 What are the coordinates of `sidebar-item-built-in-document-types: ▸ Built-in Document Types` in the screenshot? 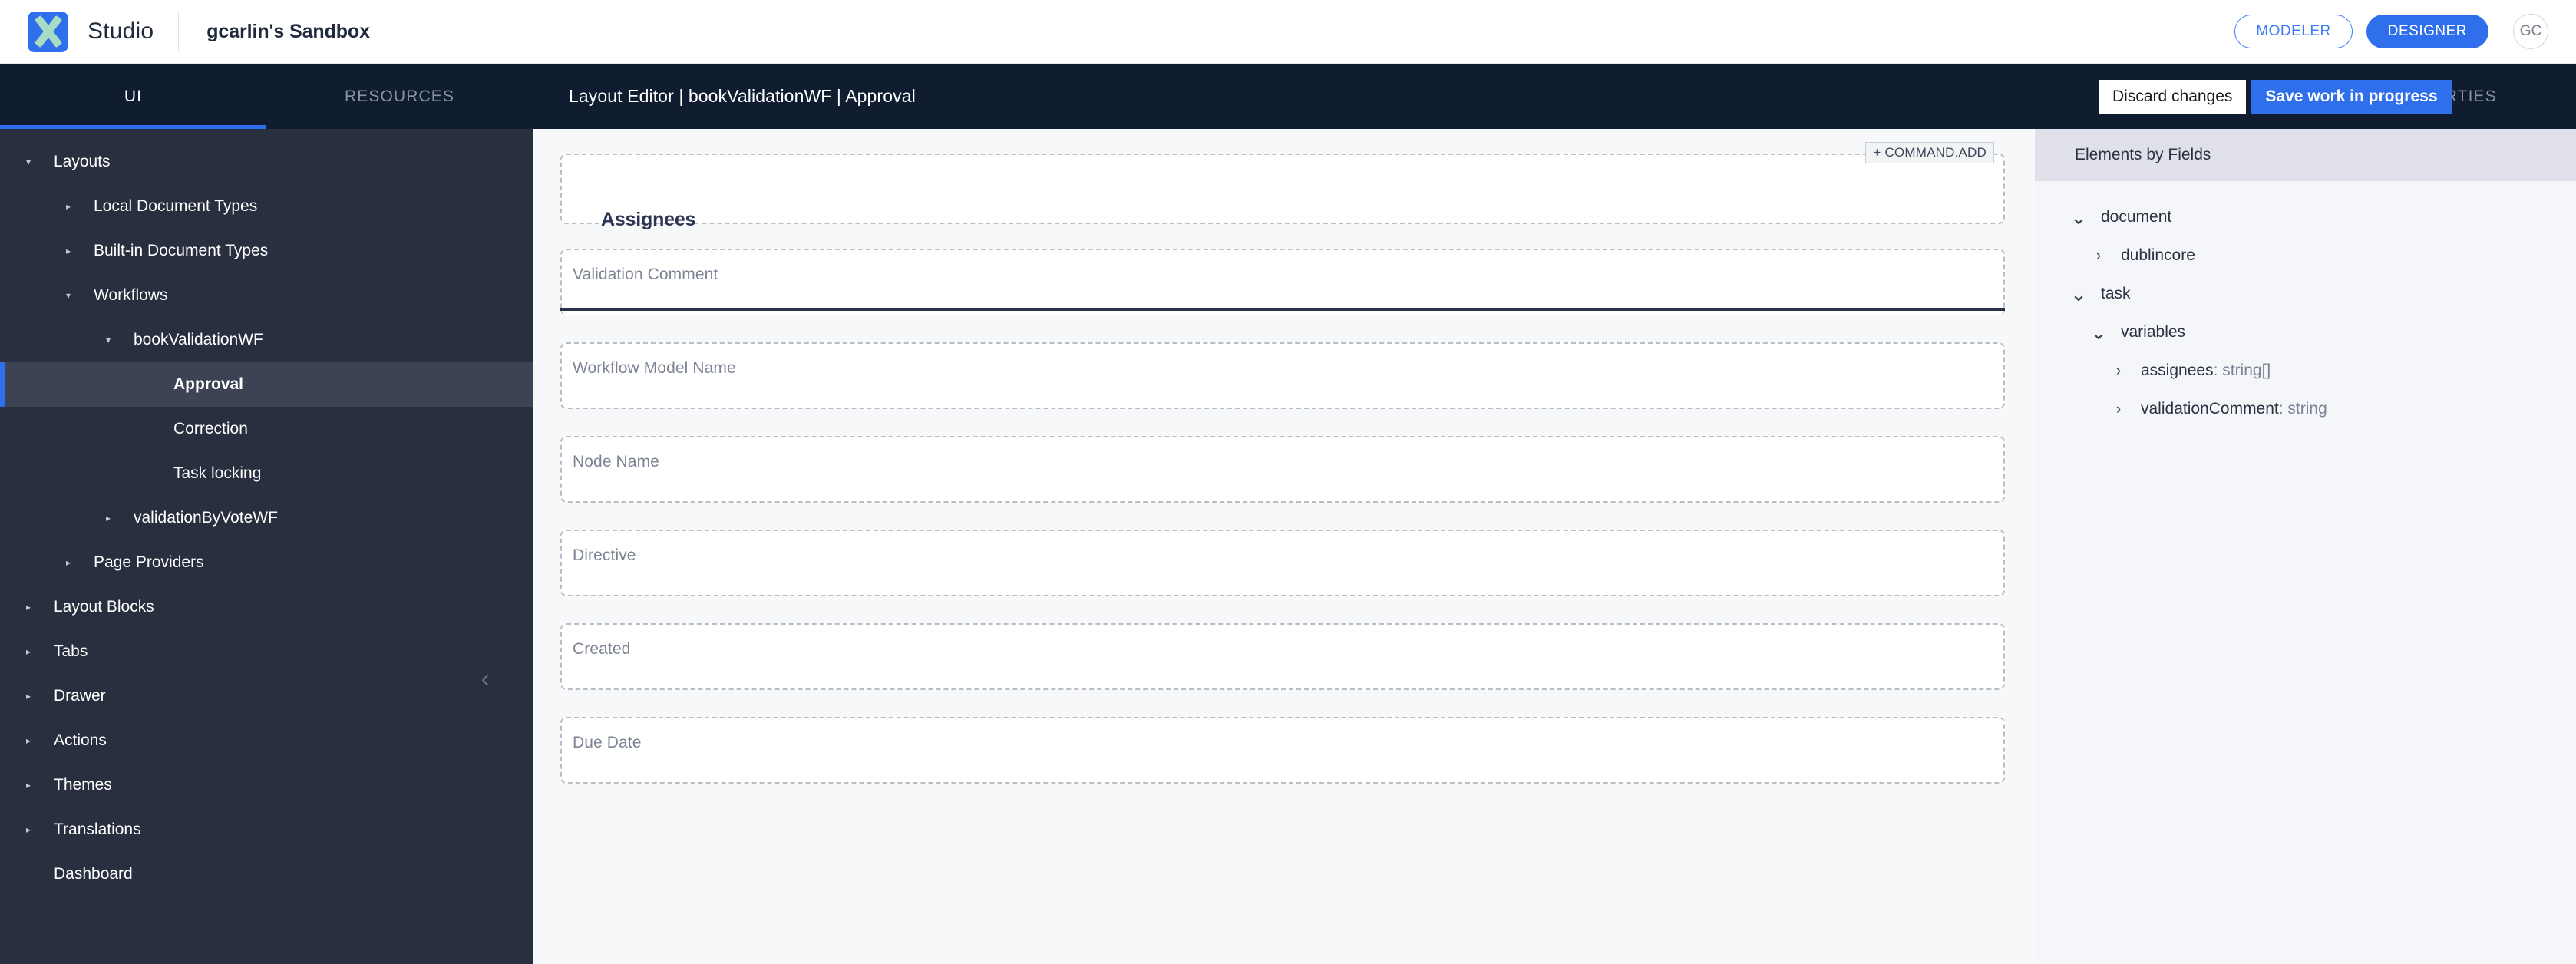 It's located at (266, 251).